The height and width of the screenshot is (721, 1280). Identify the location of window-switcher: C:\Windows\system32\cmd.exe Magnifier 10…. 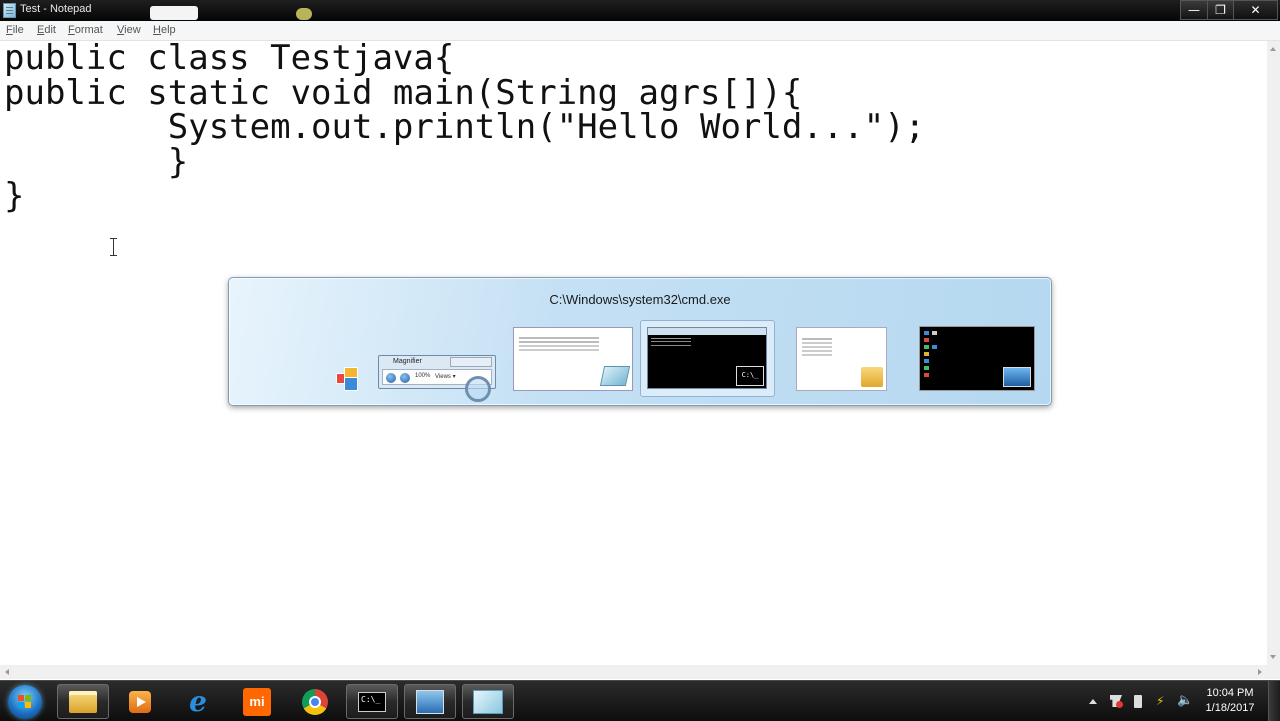
(640, 341).